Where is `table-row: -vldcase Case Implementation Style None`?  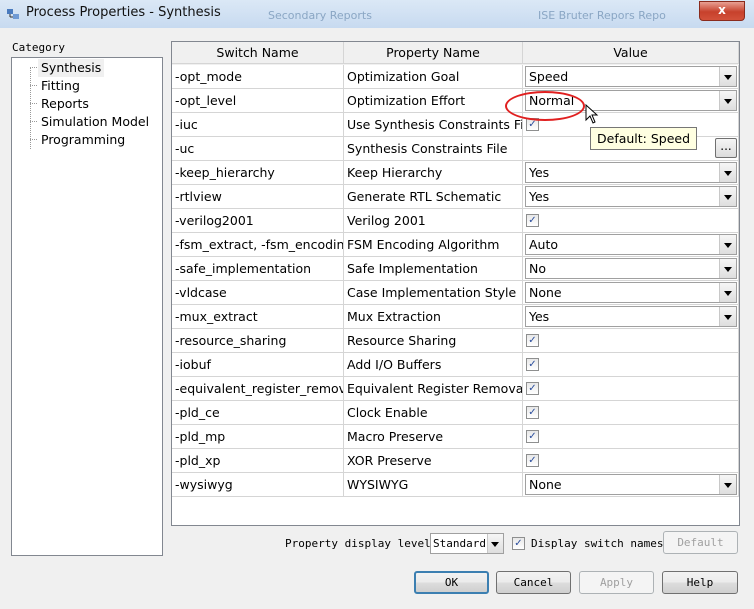 table-row: -vldcase Case Implementation Style None is located at coordinates (455, 293).